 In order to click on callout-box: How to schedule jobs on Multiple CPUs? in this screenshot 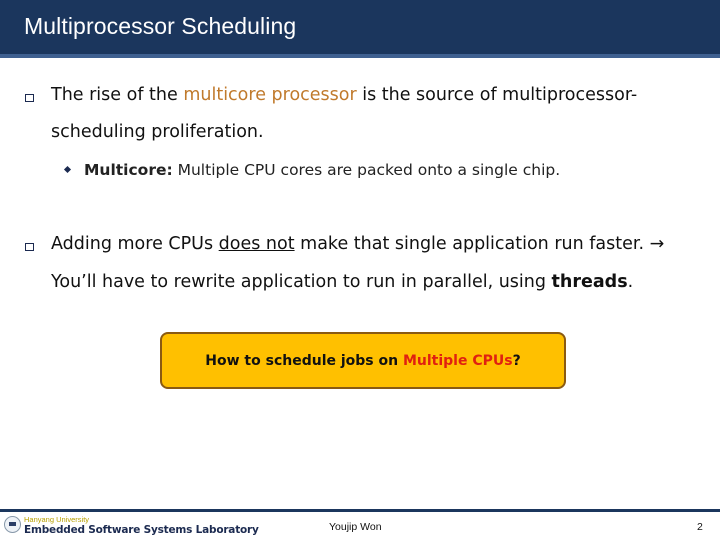, I will do `click(363, 360)`.